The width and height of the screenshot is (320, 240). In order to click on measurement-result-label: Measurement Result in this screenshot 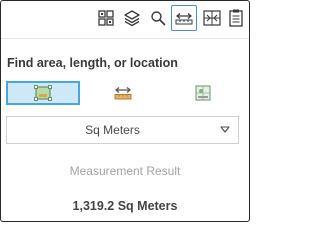, I will do `click(125, 171)`.